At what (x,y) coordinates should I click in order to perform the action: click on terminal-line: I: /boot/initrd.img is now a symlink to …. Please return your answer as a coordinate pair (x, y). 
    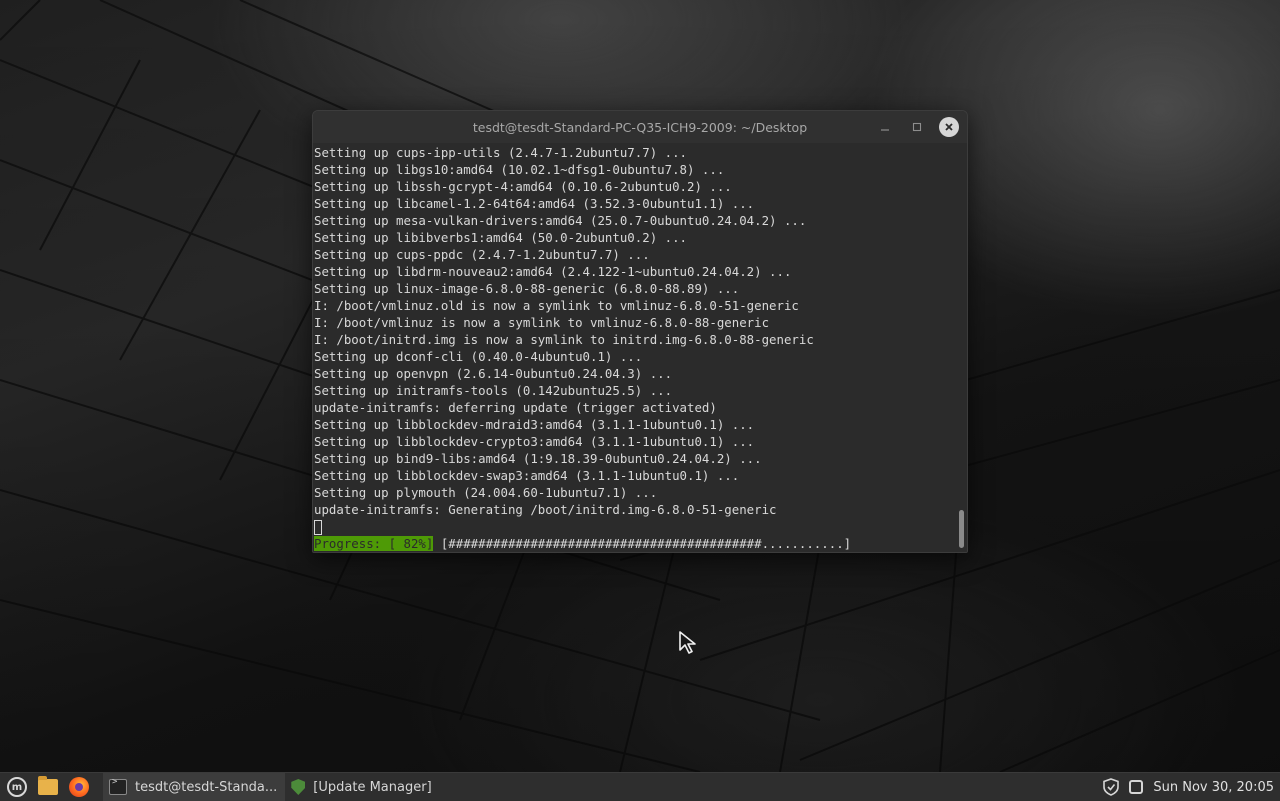
    Looking at the image, I should click on (564, 339).